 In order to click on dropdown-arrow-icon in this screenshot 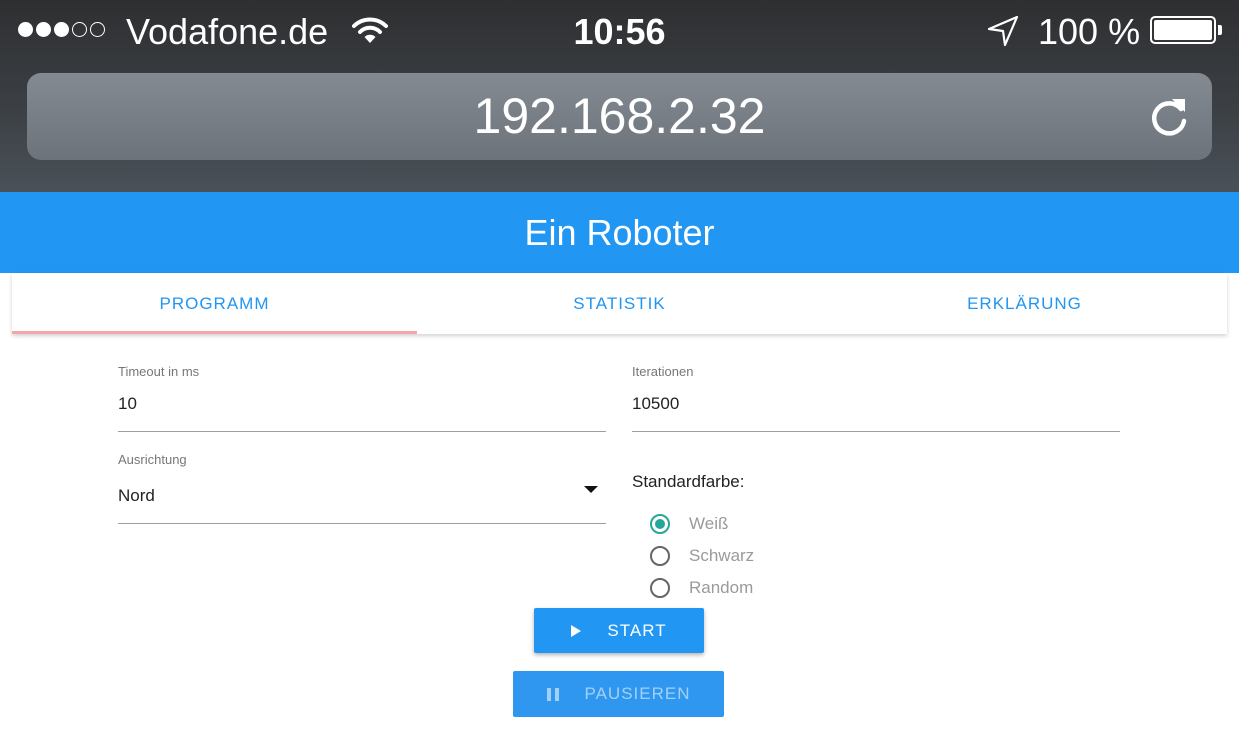, I will do `click(591, 489)`.